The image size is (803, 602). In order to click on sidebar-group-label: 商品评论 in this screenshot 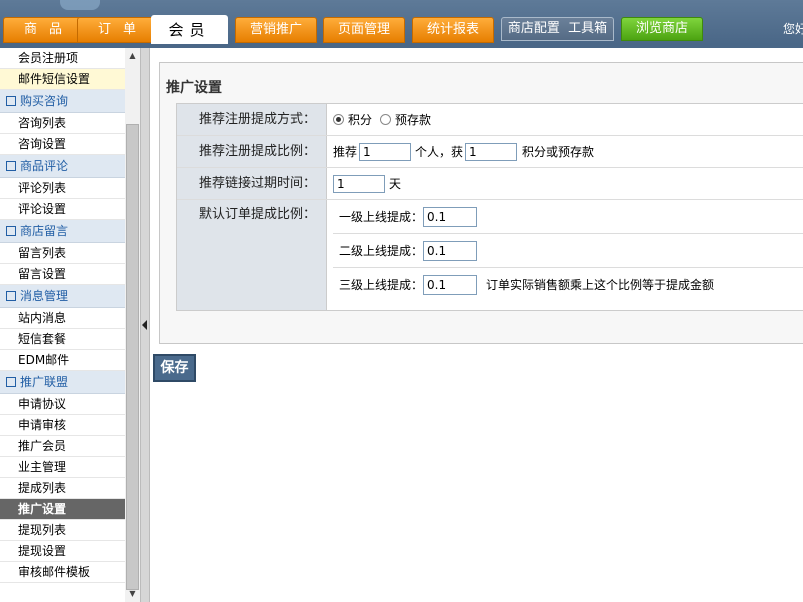, I will do `click(44, 166)`.